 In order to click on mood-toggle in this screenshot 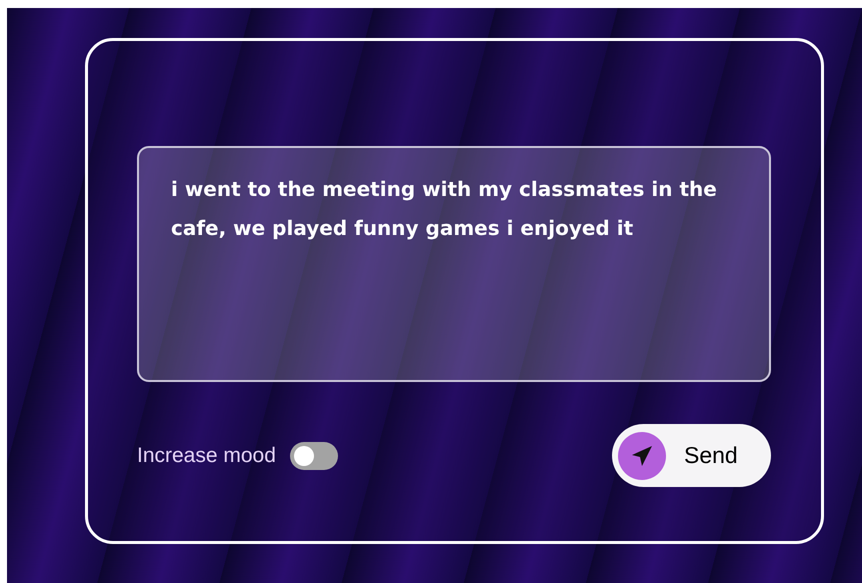, I will do `click(314, 456)`.